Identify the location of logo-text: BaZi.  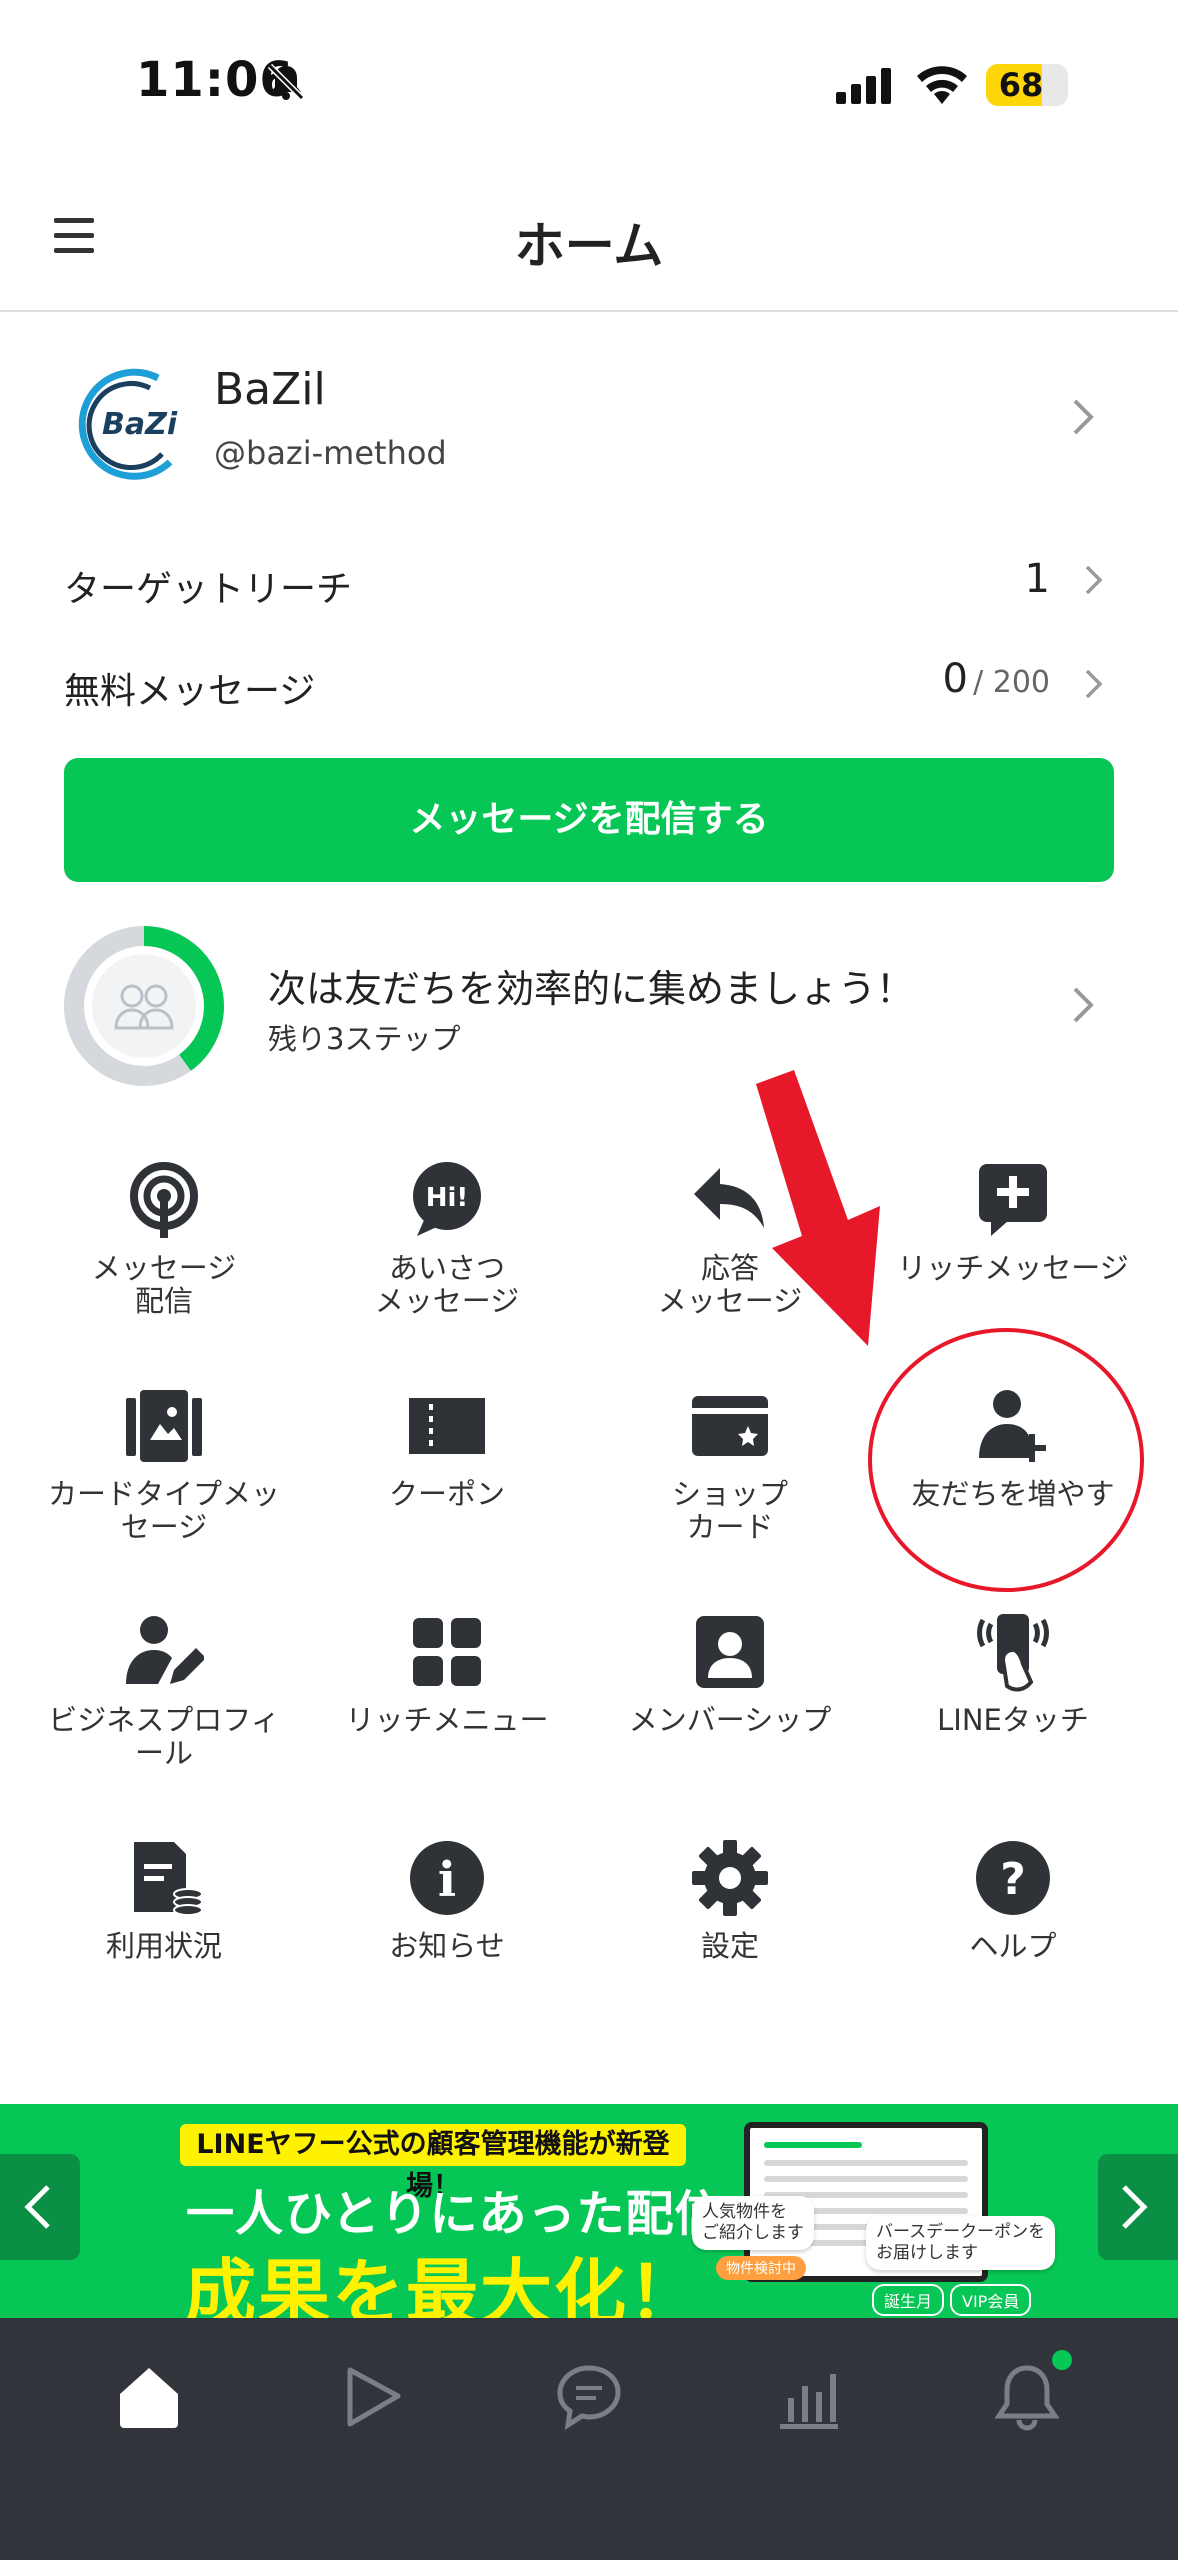
(140, 424).